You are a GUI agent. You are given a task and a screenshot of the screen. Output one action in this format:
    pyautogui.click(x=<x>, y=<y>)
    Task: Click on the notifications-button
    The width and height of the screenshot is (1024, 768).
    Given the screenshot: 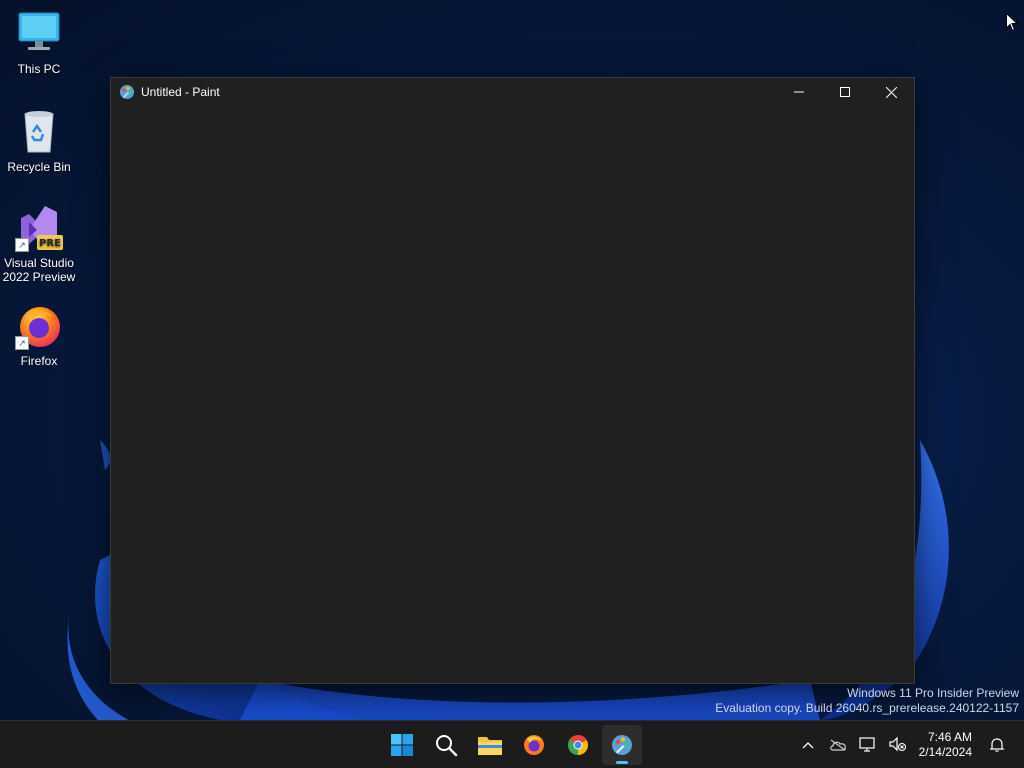 What is the action you would take?
    pyautogui.click(x=997, y=745)
    